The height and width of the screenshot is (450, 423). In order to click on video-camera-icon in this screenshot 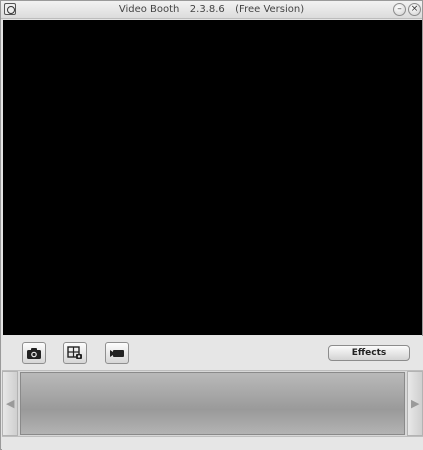, I will do `click(117, 353)`.